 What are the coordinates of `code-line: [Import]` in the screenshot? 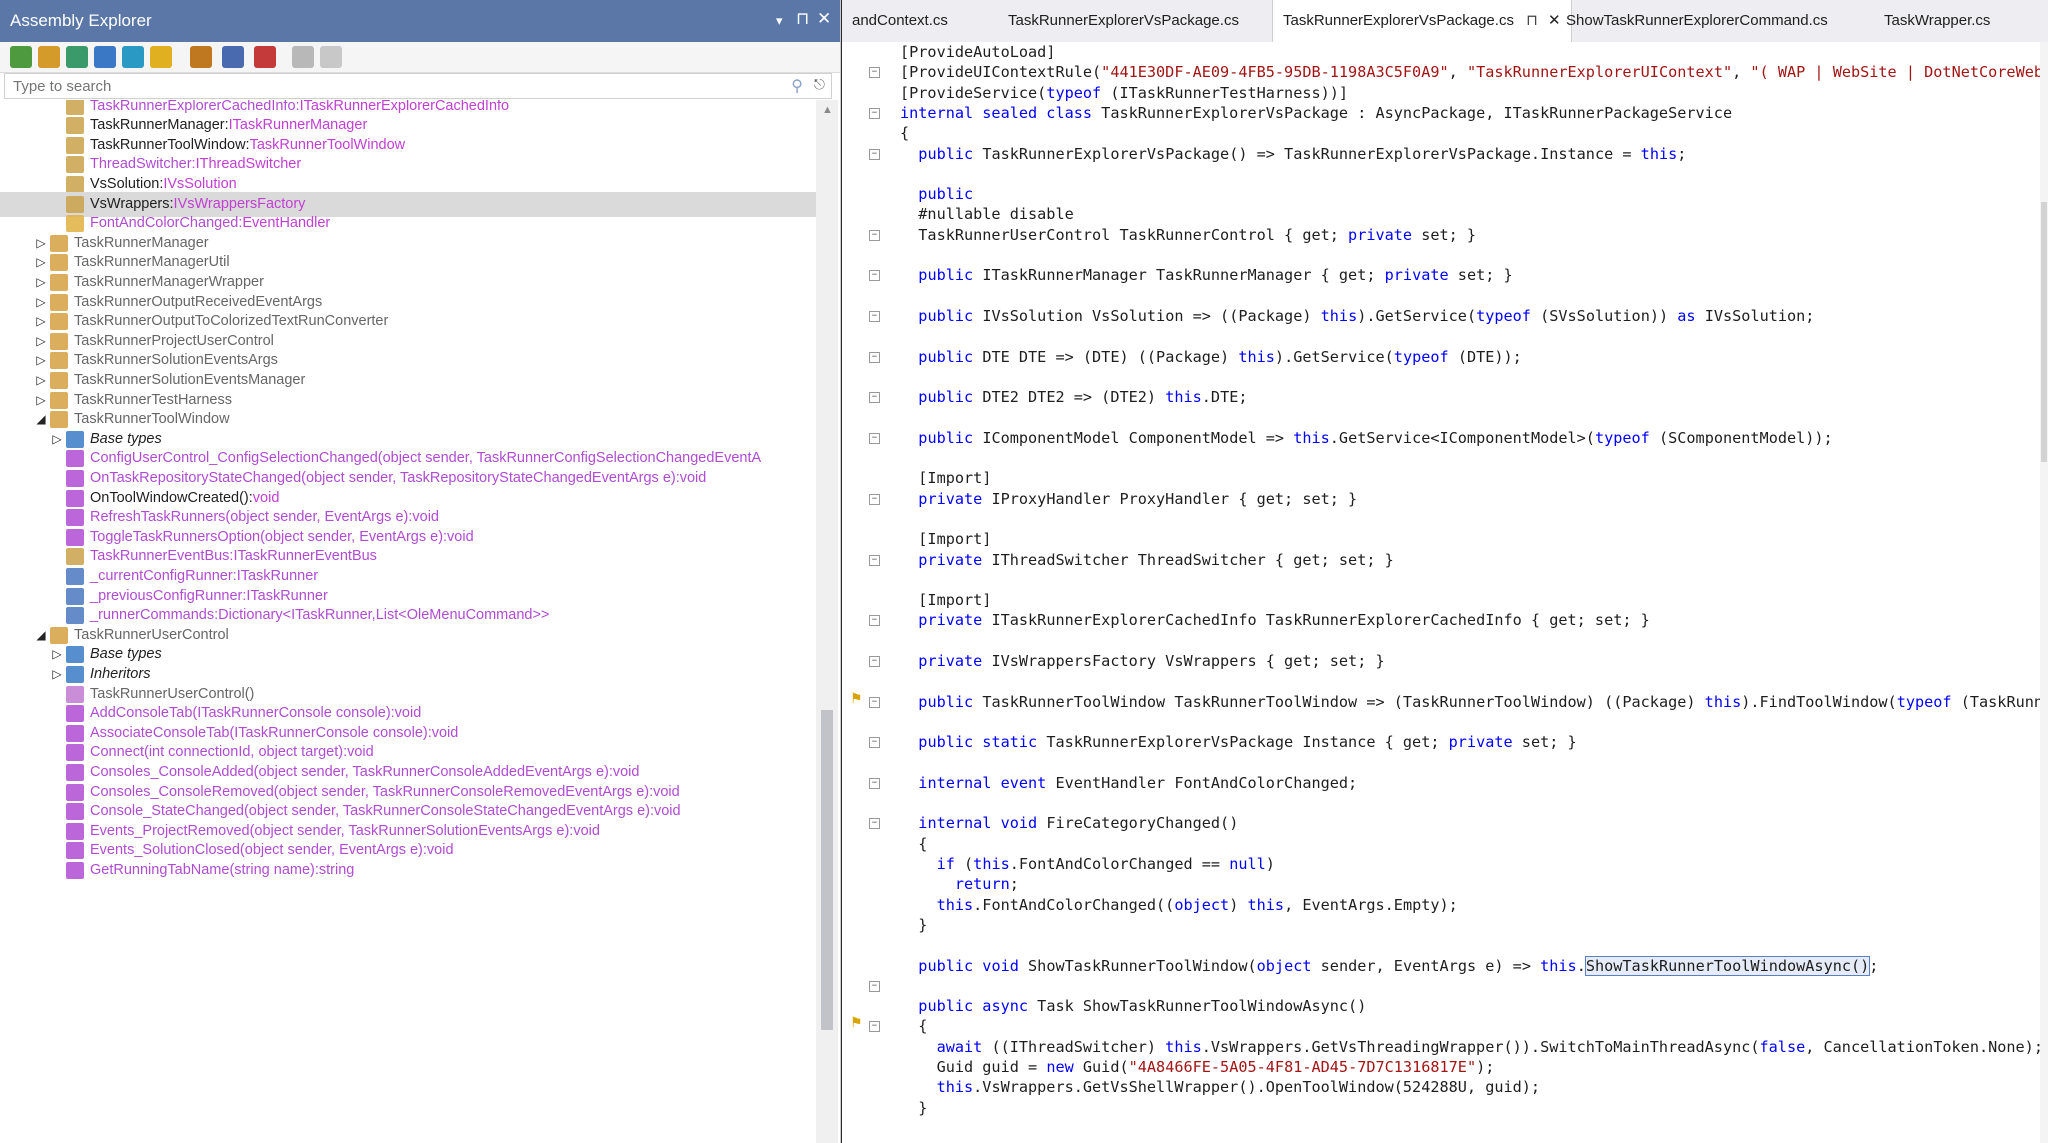 It's located at (945, 600).